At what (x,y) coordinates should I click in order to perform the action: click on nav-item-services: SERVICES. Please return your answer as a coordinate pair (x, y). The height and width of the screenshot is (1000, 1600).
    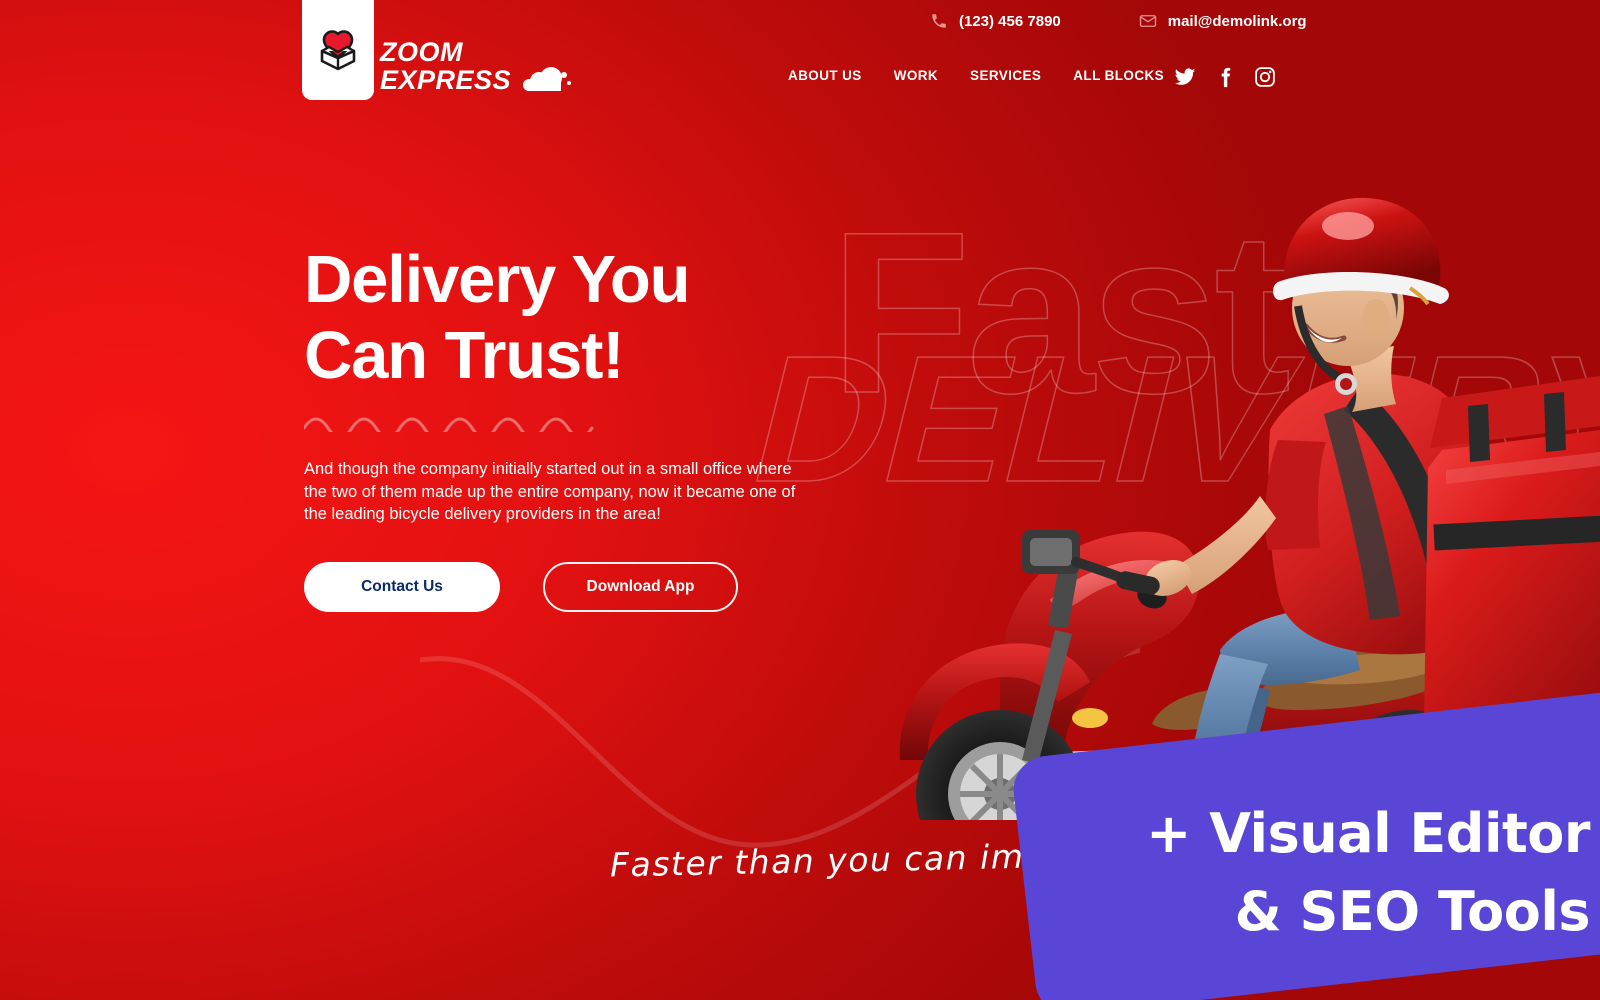
    Looking at the image, I should click on (1005, 75).